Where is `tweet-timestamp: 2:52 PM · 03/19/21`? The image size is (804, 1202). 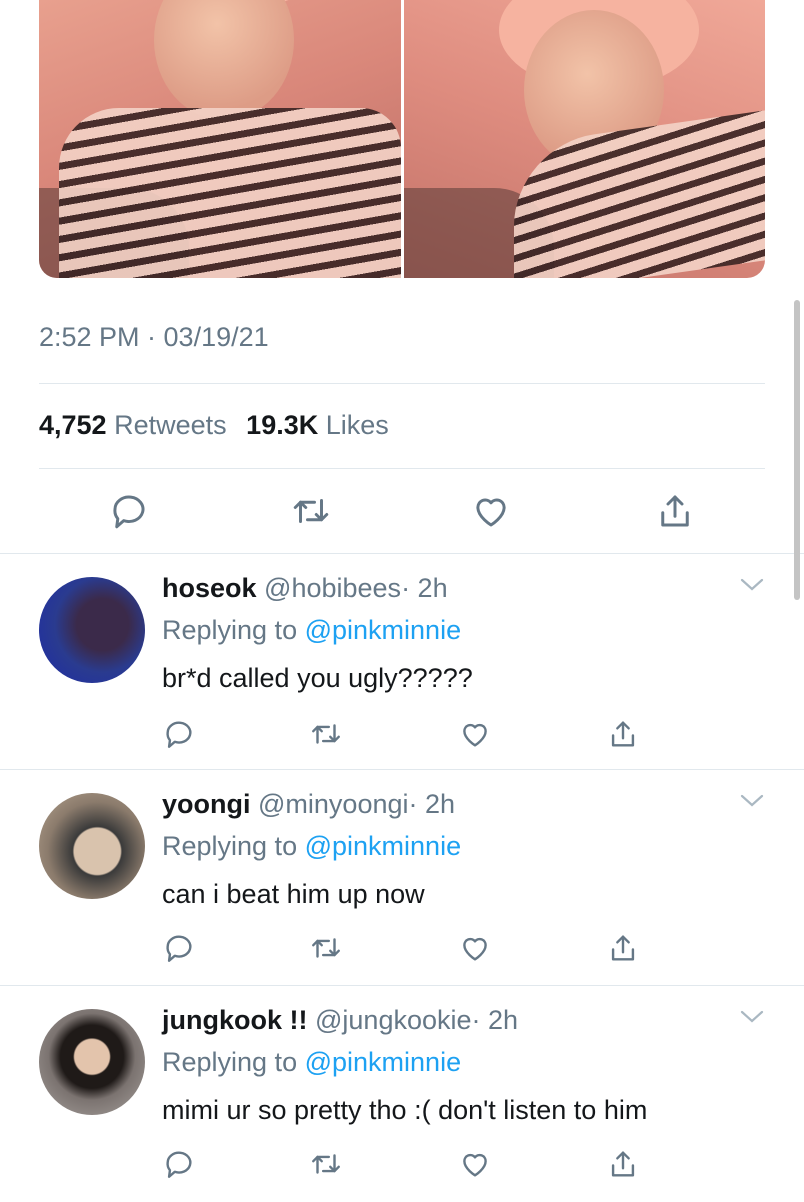 tweet-timestamp: 2:52 PM · 03/19/21 is located at coordinates (154, 337).